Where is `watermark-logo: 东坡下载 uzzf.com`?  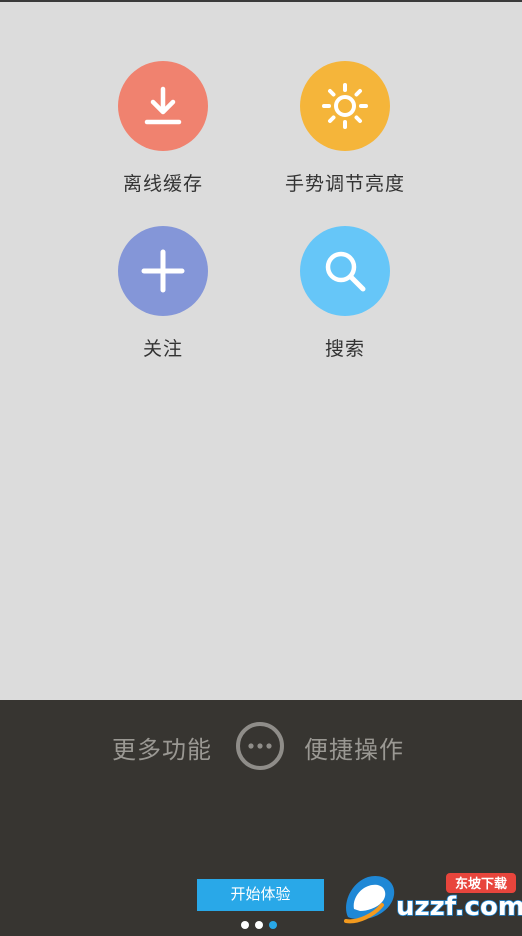 watermark-logo: 东坡下载 uzzf.com is located at coordinates (430, 897).